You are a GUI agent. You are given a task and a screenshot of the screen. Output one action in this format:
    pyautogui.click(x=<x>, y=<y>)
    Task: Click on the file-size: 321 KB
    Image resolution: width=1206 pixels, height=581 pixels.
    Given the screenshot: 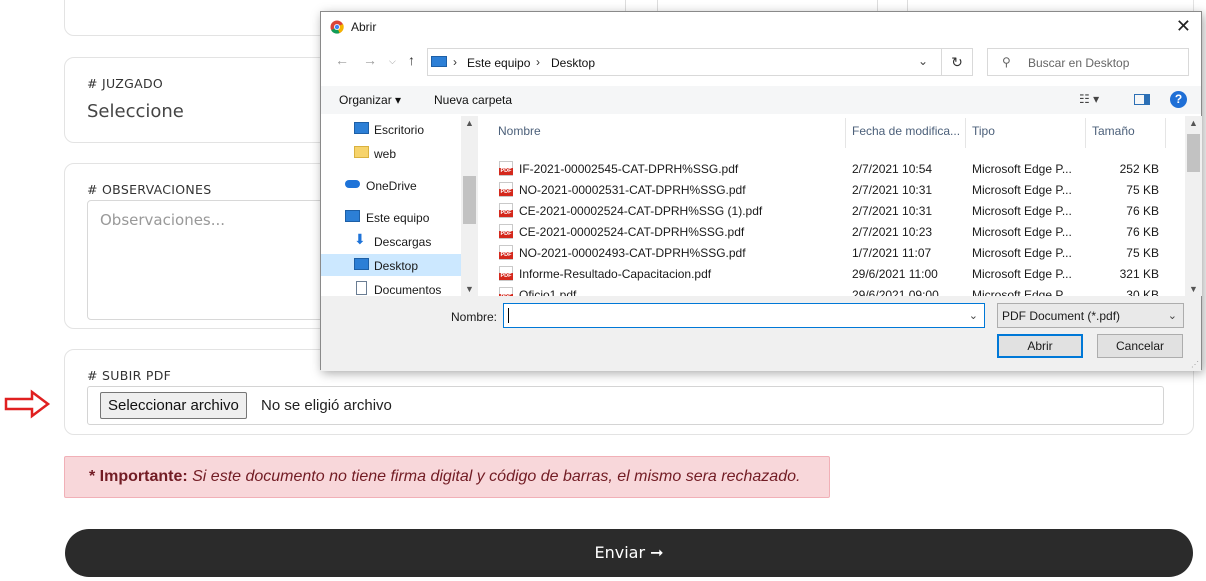 What is the action you would take?
    pyautogui.click(x=1139, y=274)
    